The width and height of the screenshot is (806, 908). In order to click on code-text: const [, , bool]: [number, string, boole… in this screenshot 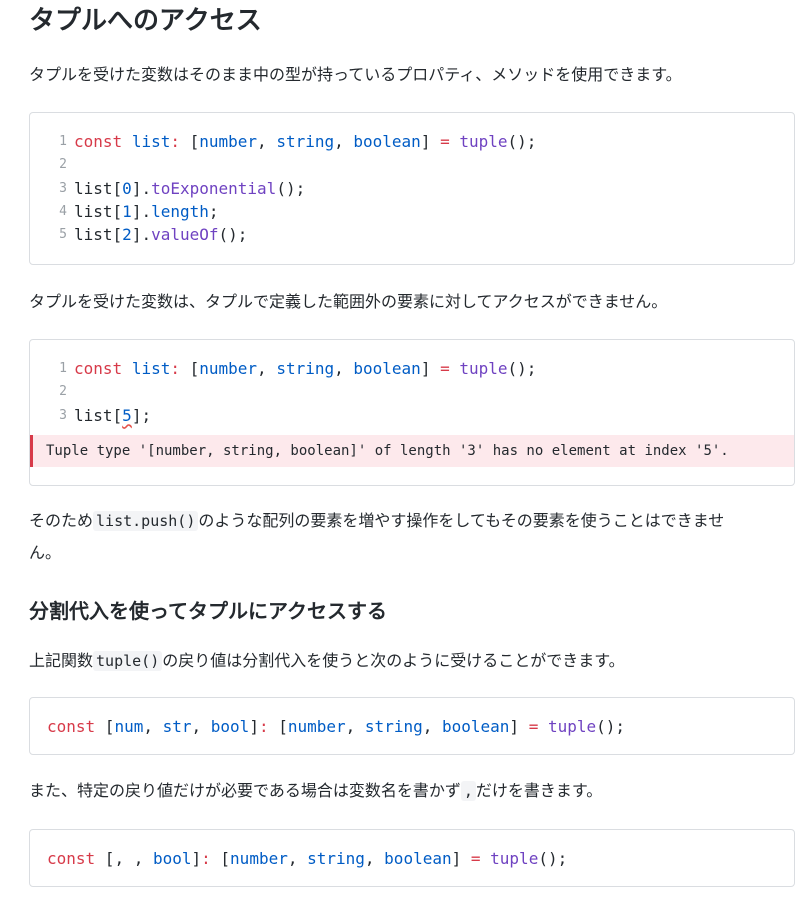, I will do `click(307, 858)`.